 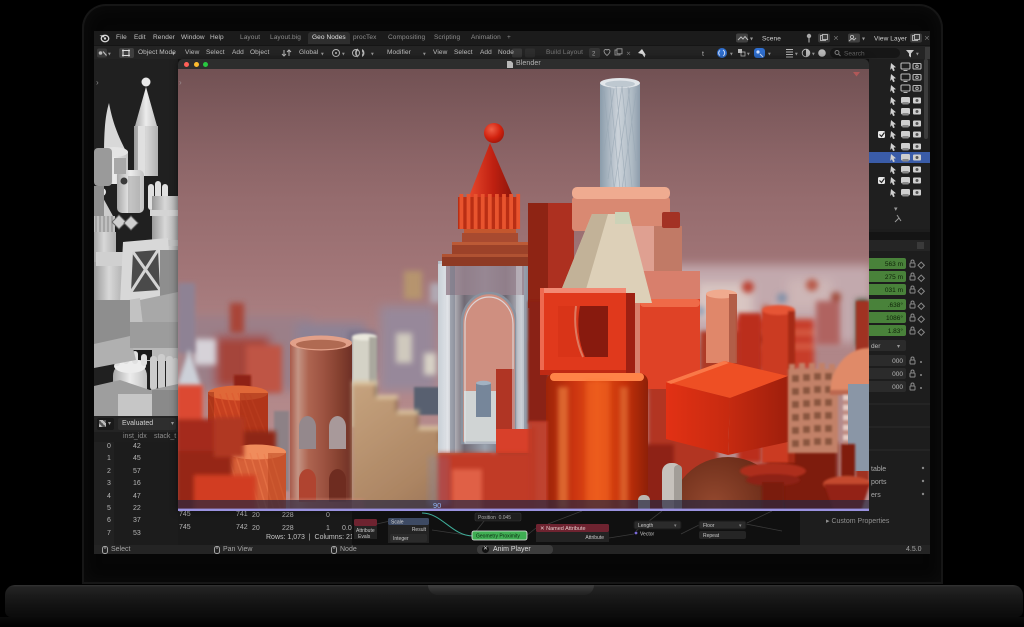 What do you see at coordinates (494, 518) in the screenshot?
I see `svg-text: Position 0.045` at bounding box center [494, 518].